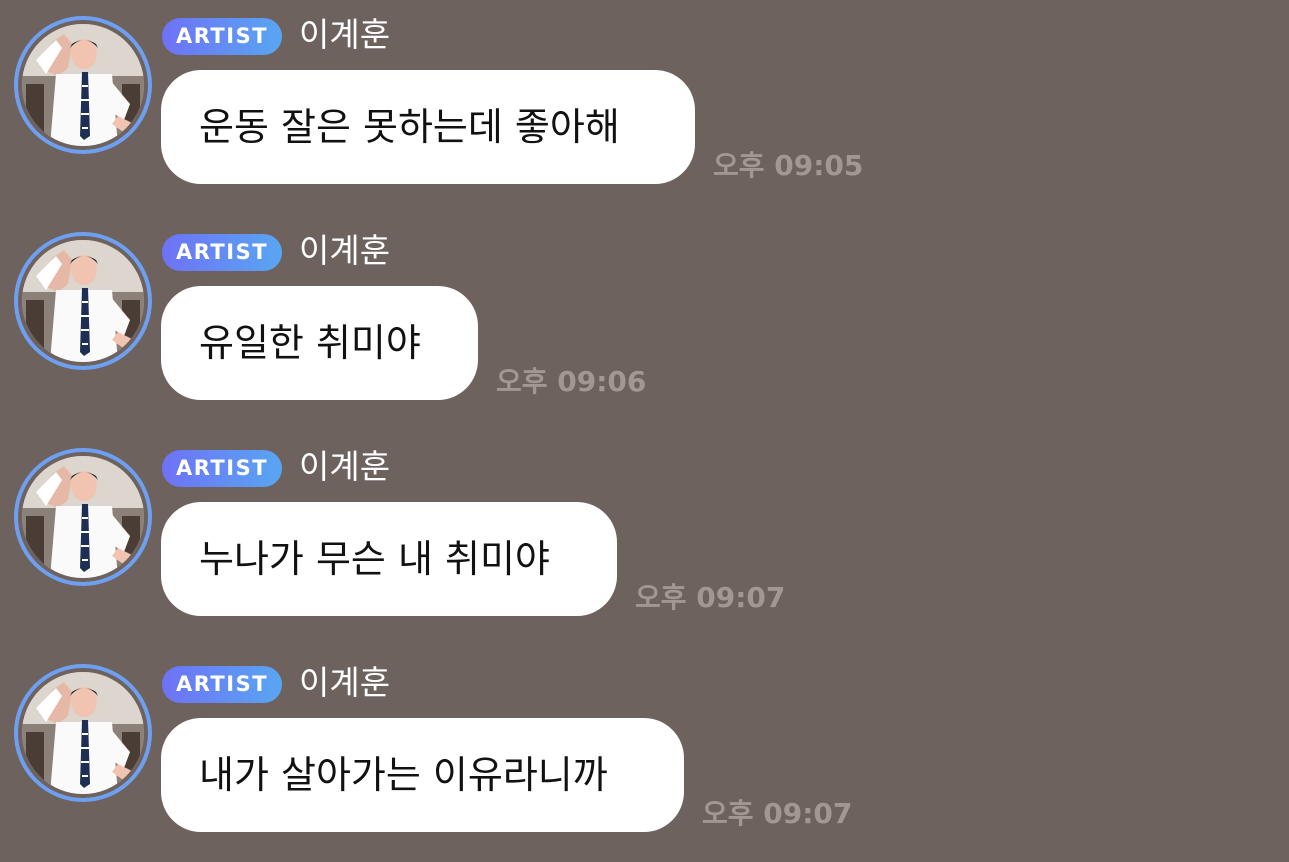 The width and height of the screenshot is (1289, 862). What do you see at coordinates (389, 559) in the screenshot?
I see `message-bubble: 누나가 무슨 내 취미야` at bounding box center [389, 559].